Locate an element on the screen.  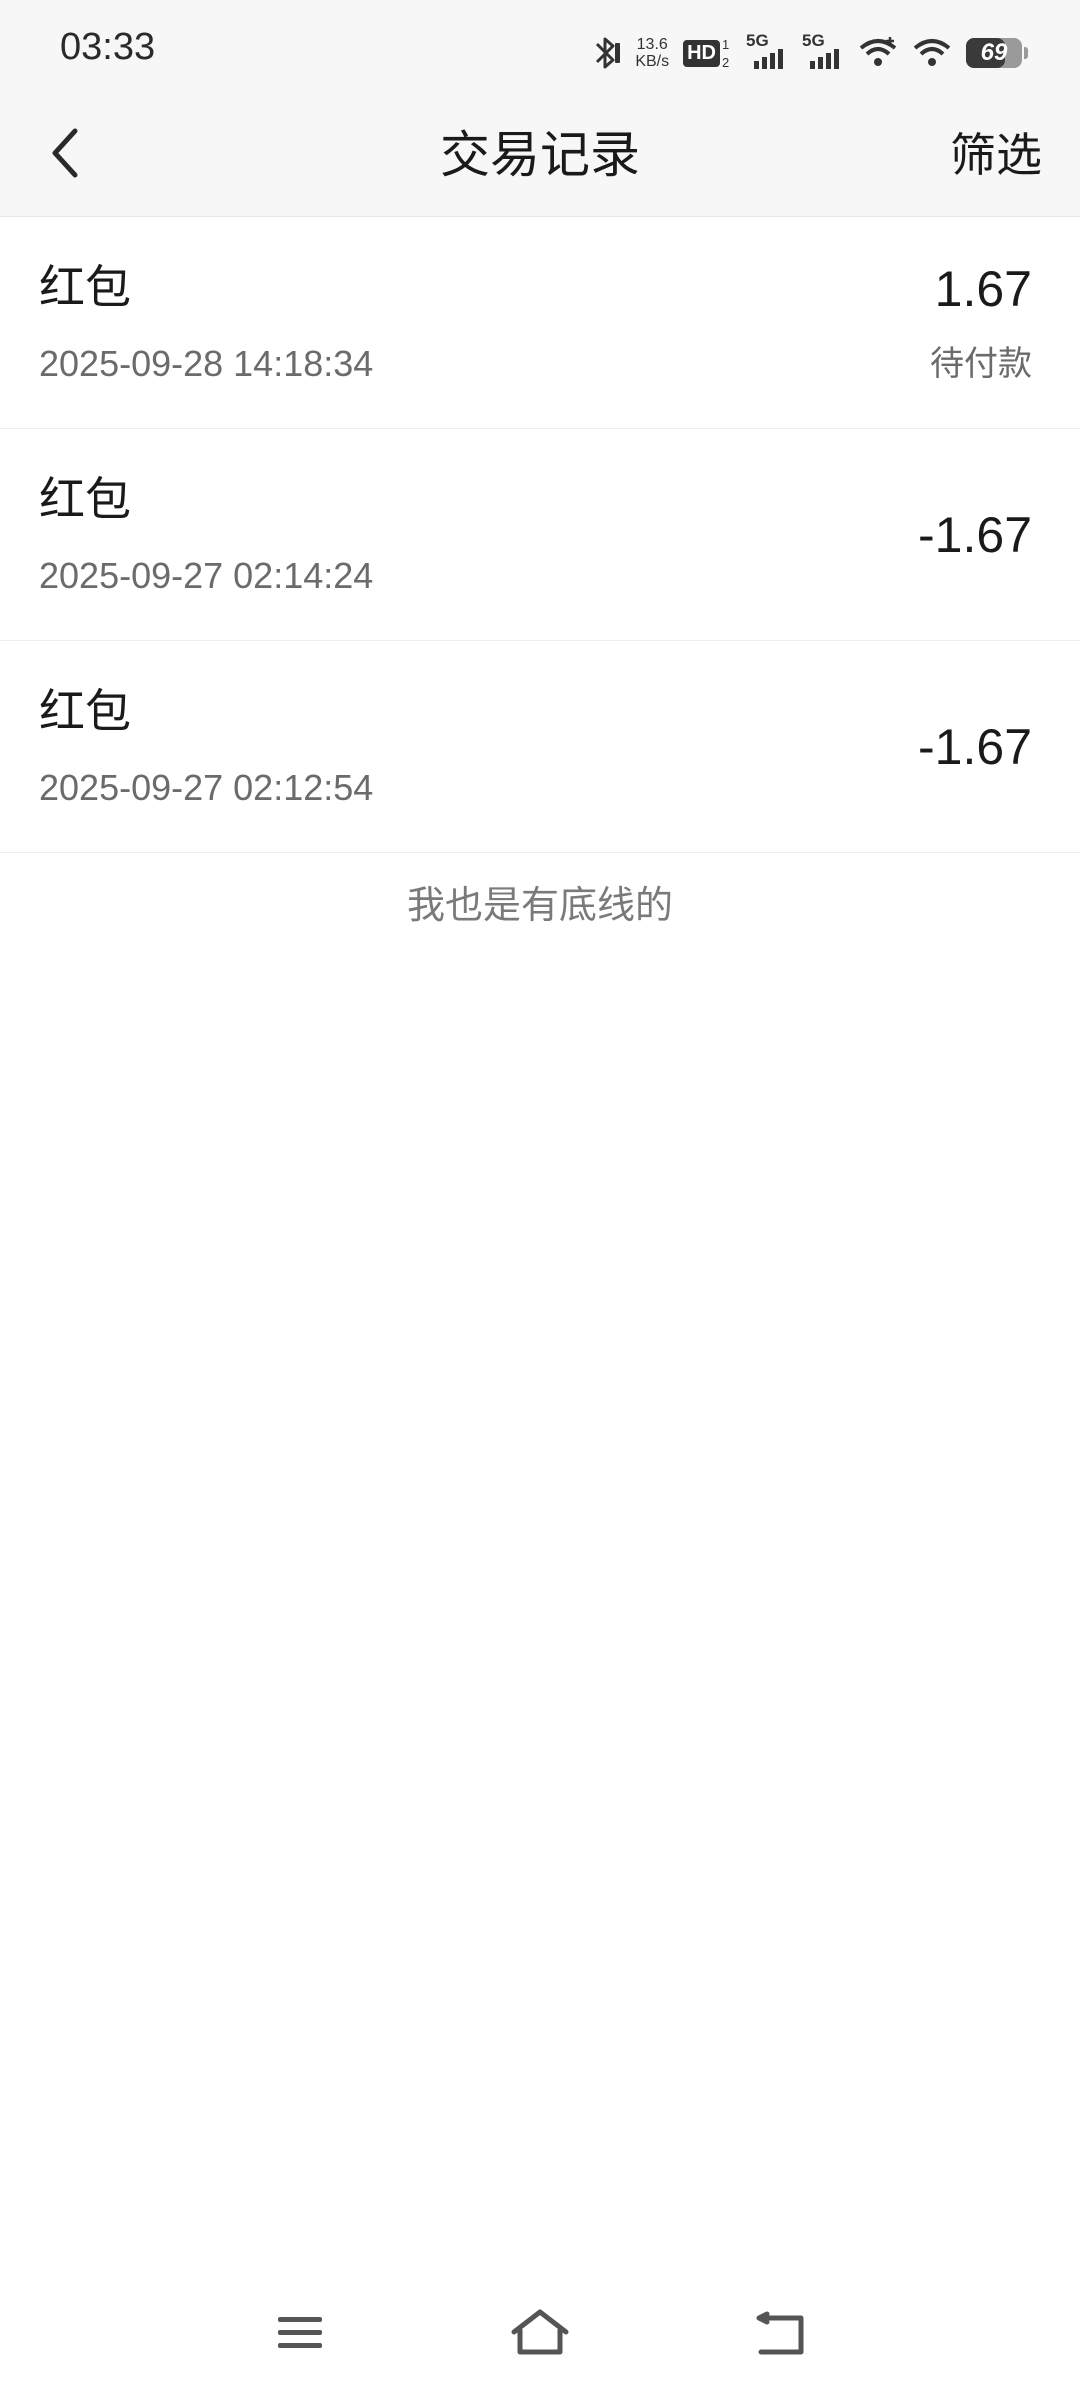
status-icons: 13.6 KB/s HD 1 2 5G 5G 69 is located at coordinates (809, 53).